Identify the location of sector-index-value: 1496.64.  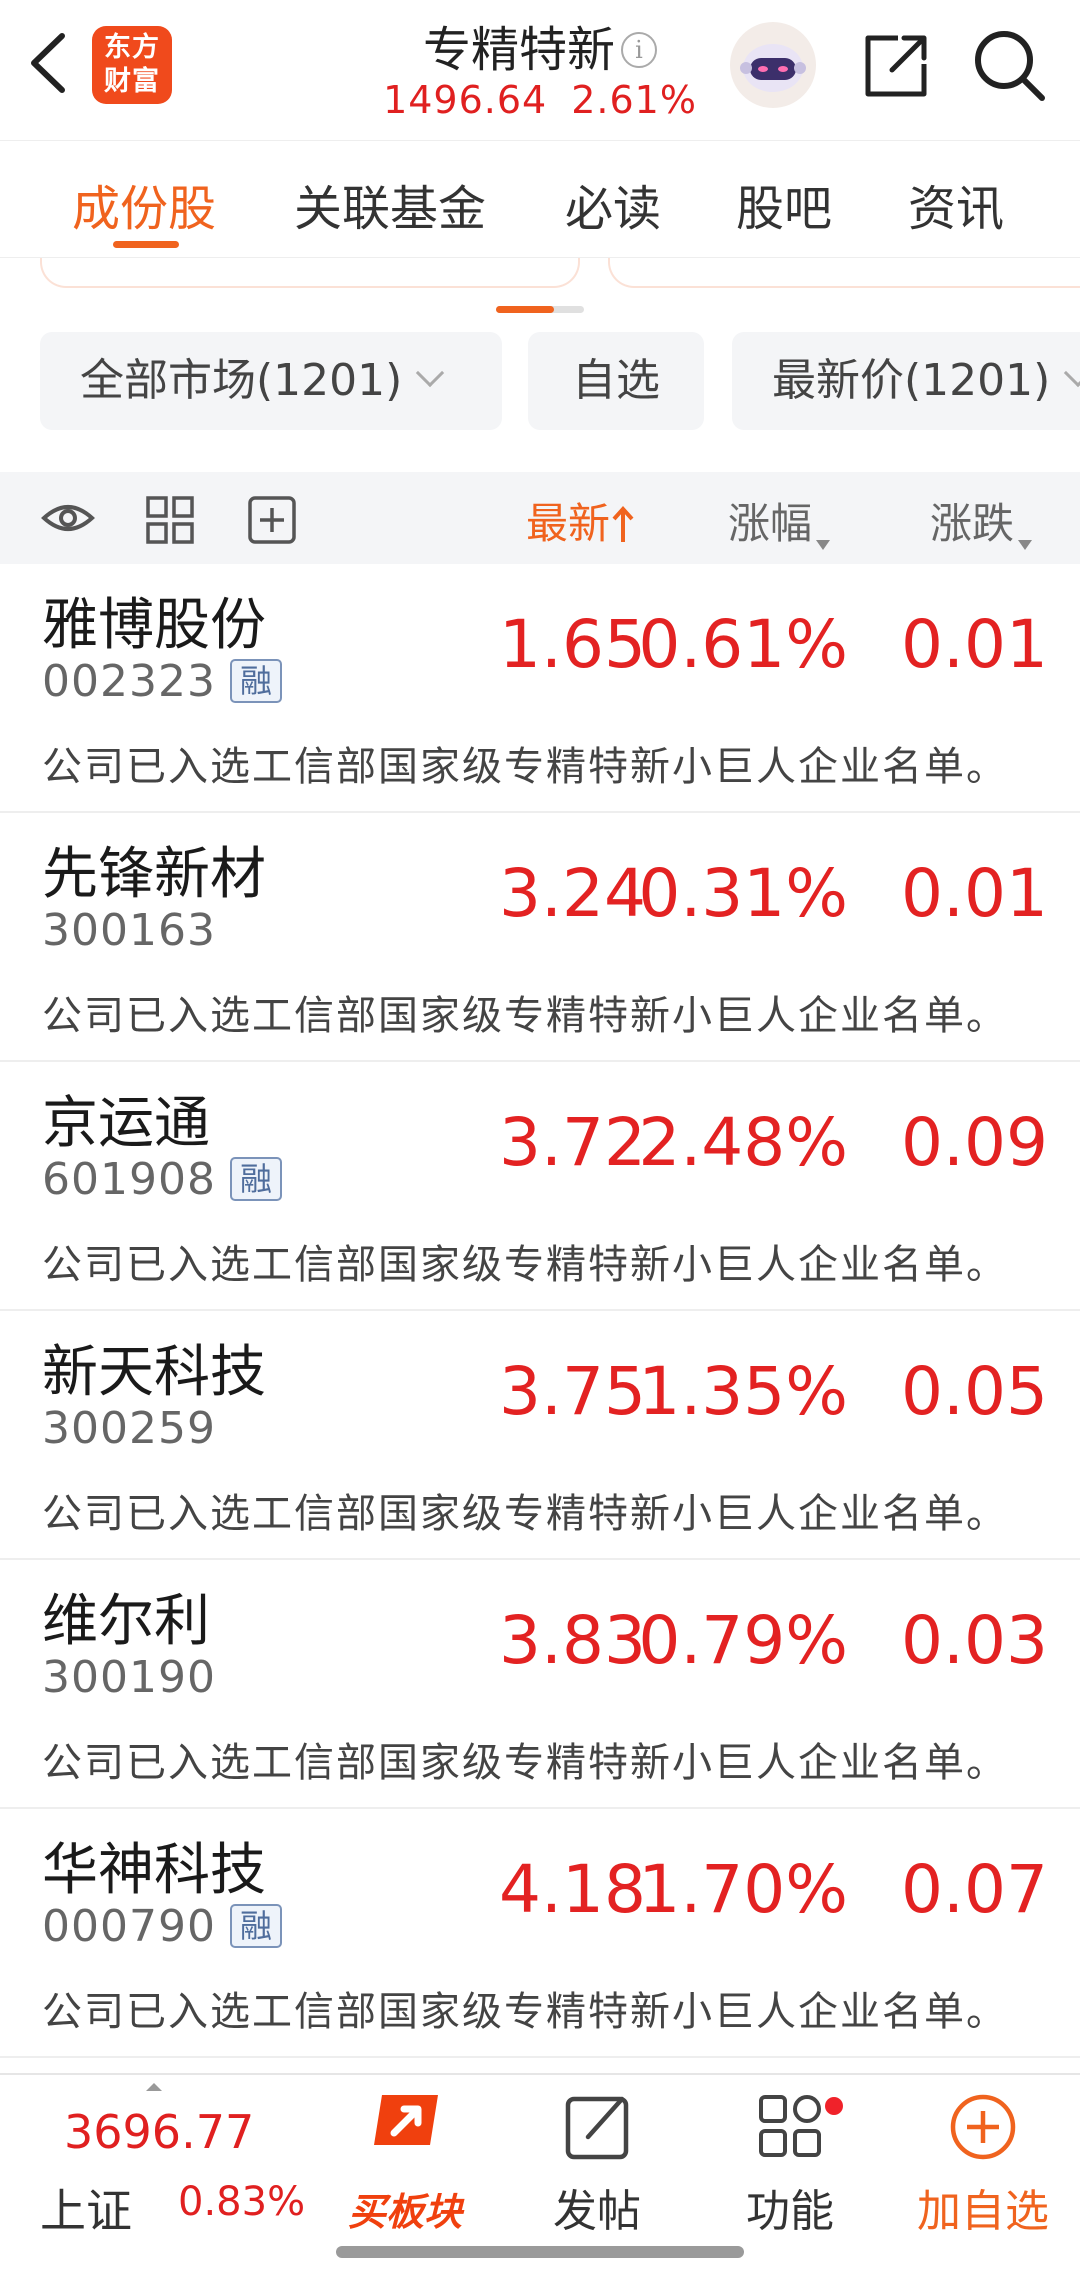
(465, 100).